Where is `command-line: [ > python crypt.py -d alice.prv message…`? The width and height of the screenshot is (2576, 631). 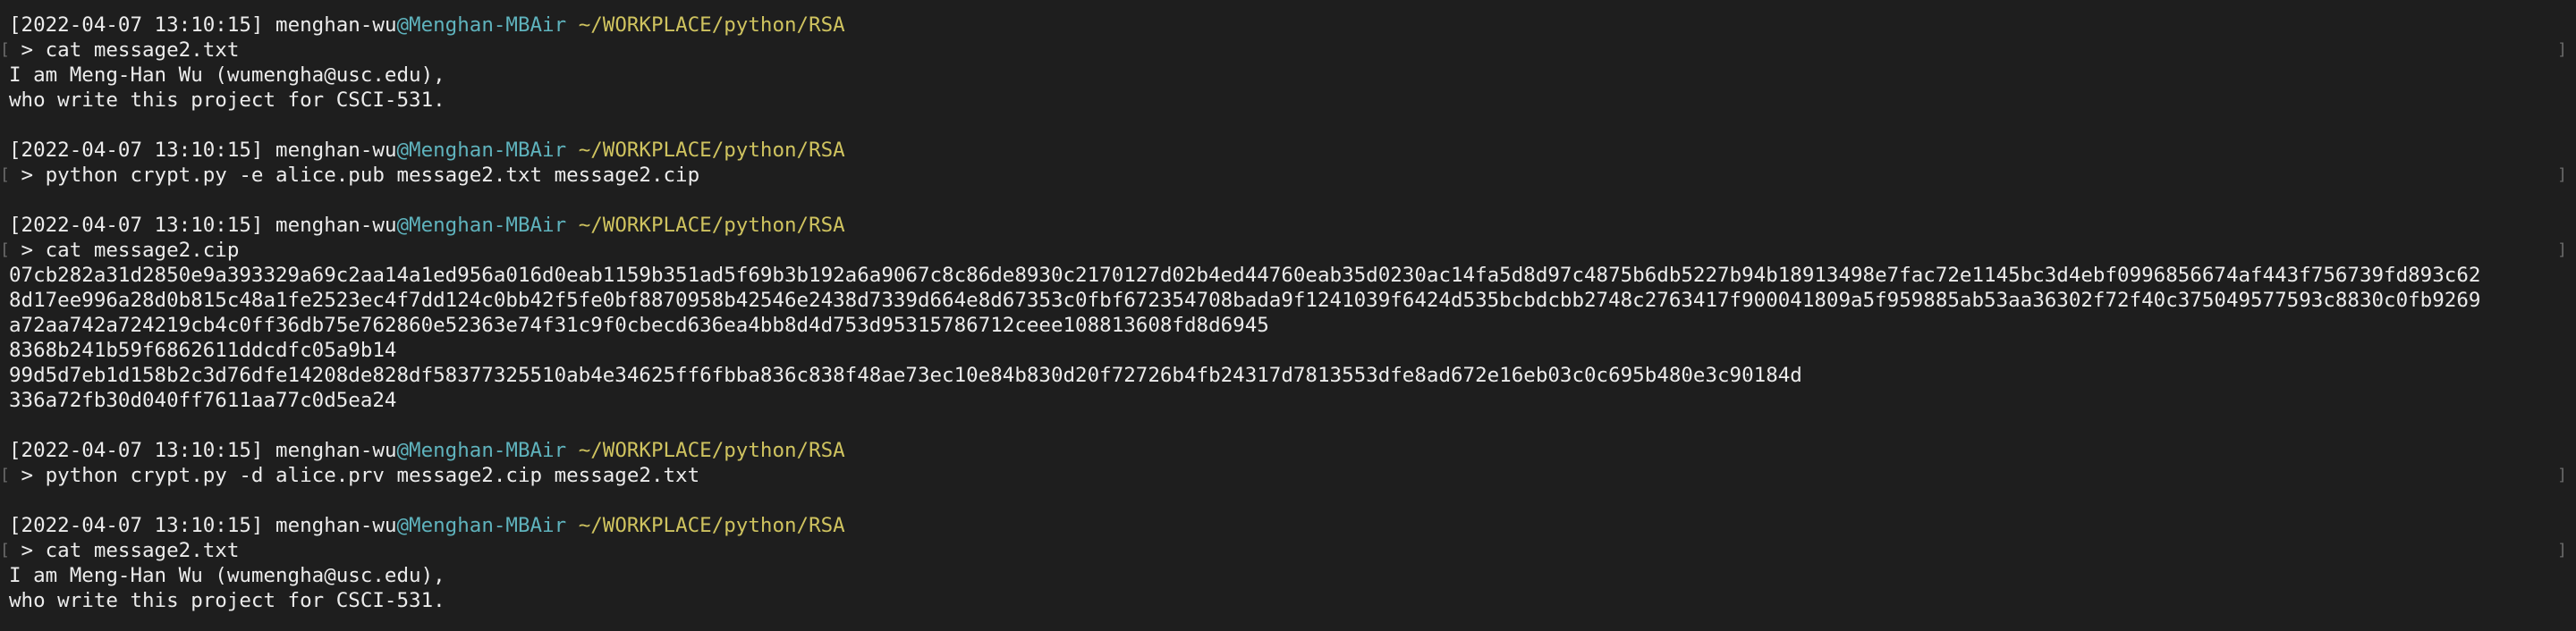 command-line: [ > python crypt.py -d alice.prv message… is located at coordinates (1288, 475).